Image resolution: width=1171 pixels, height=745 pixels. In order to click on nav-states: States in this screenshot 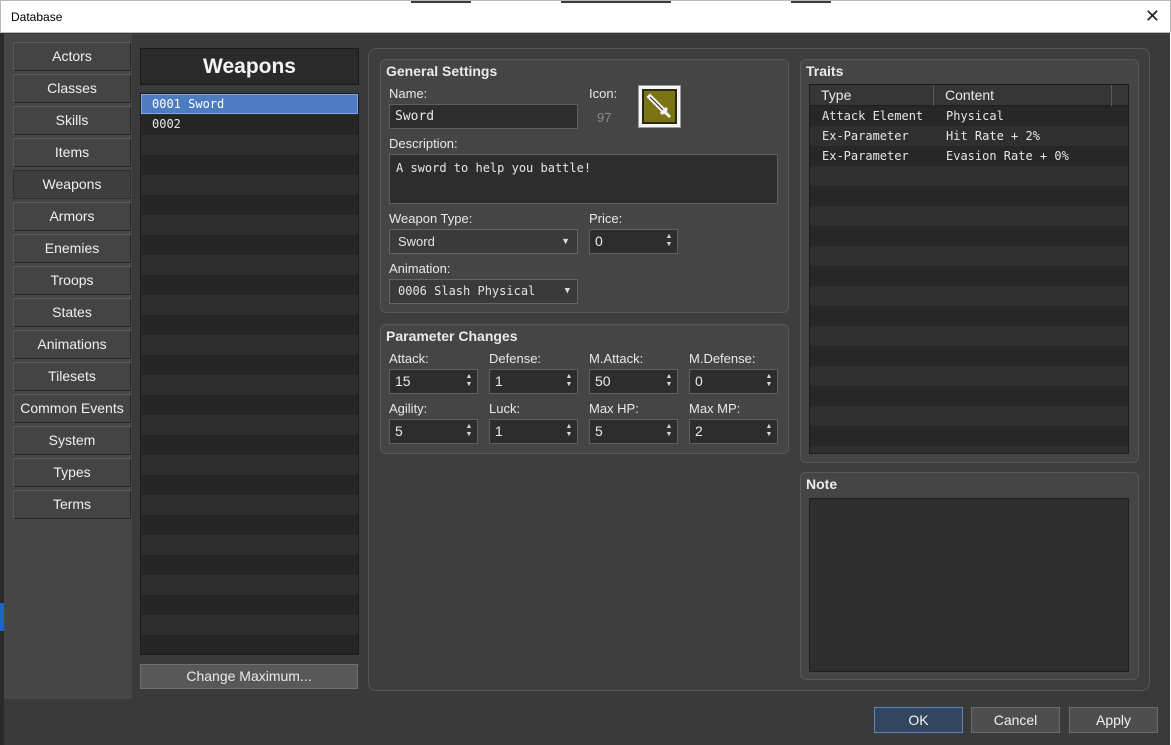, I will do `click(72, 312)`.